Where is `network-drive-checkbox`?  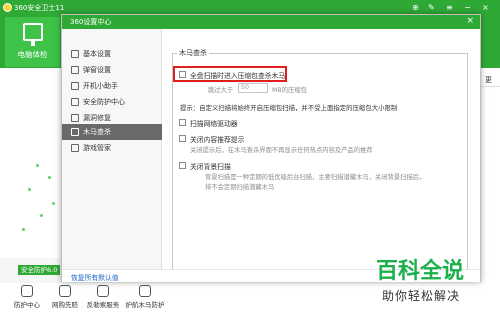
network-drive-checkbox is located at coordinates (182, 122).